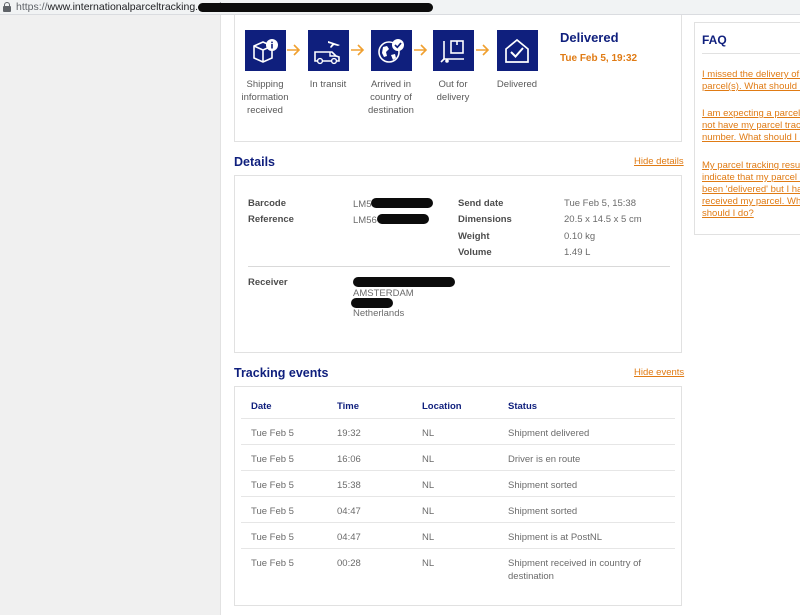 The width and height of the screenshot is (800, 615). What do you see at coordinates (379, 313) in the screenshot?
I see `receiver-country: Netherlands` at bounding box center [379, 313].